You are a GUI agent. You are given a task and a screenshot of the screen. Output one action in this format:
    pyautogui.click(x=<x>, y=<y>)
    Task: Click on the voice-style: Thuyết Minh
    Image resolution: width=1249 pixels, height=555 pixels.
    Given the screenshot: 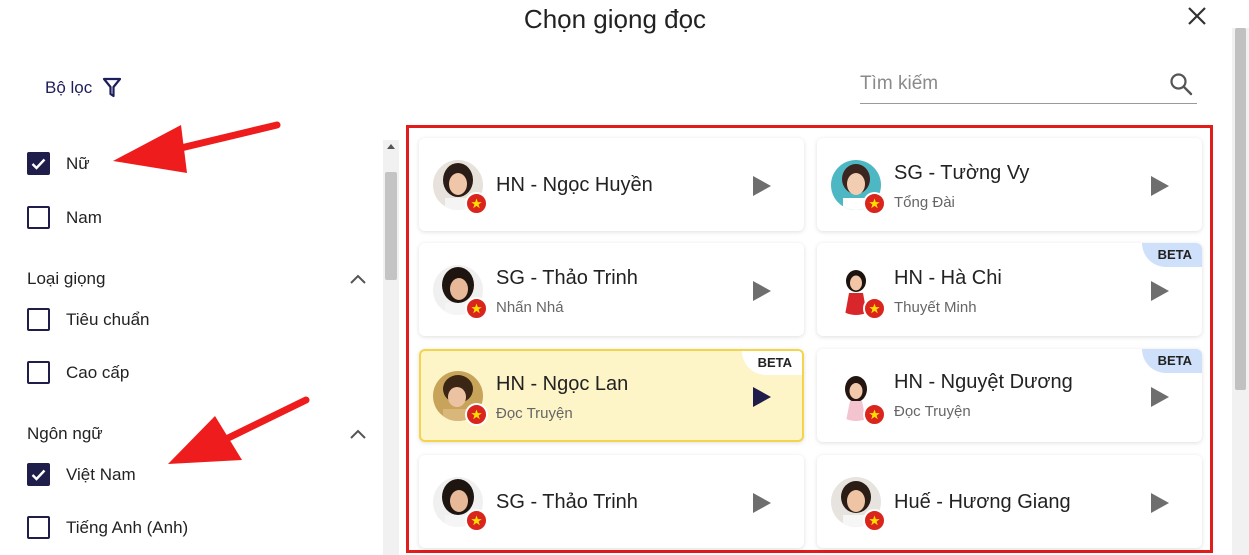 What is the action you would take?
    pyautogui.click(x=935, y=307)
    